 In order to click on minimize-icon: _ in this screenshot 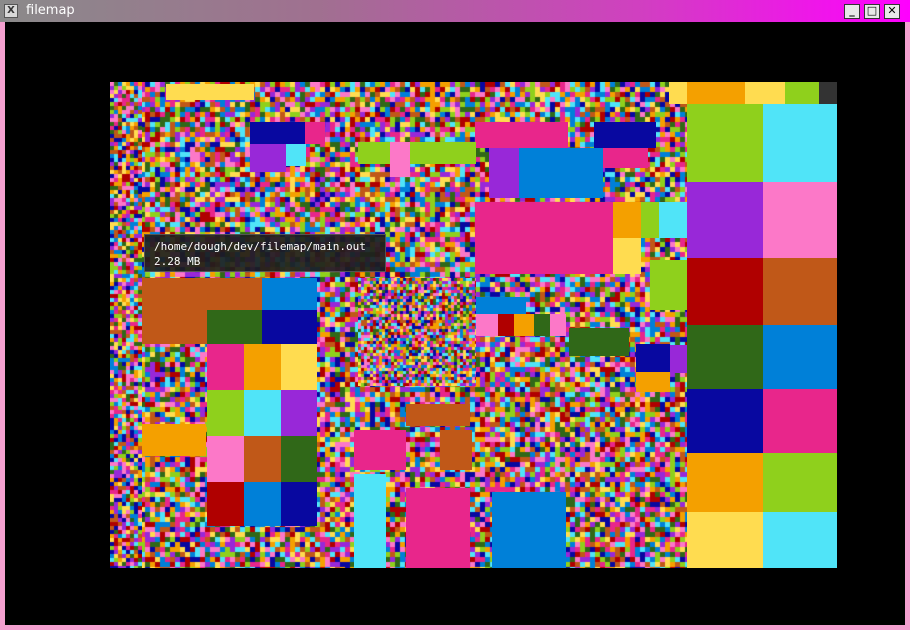, I will do `click(852, 10)`.